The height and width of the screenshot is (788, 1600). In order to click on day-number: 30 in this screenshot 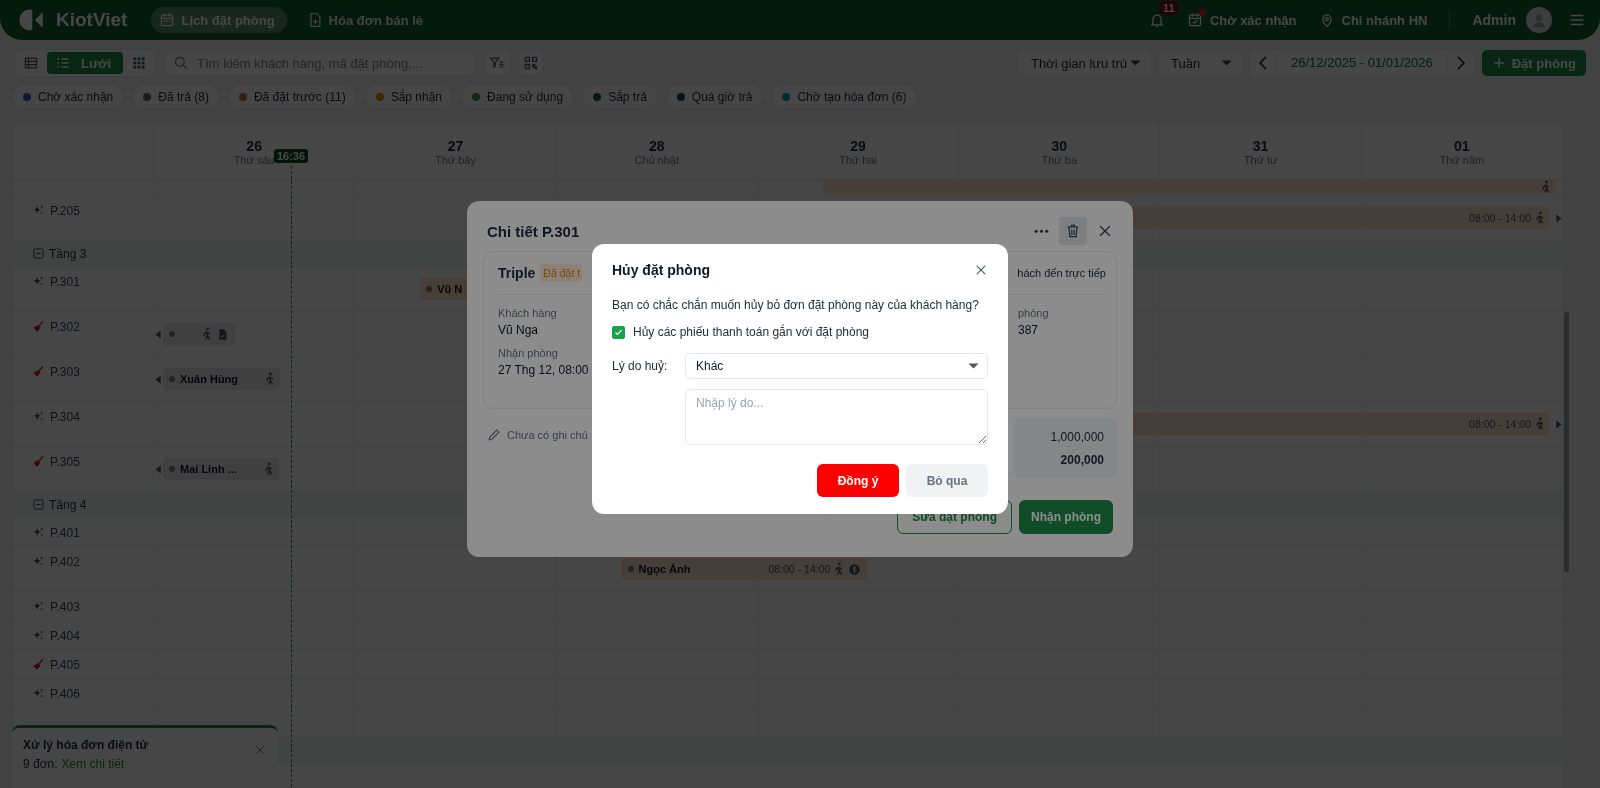, I will do `click(1059, 145)`.